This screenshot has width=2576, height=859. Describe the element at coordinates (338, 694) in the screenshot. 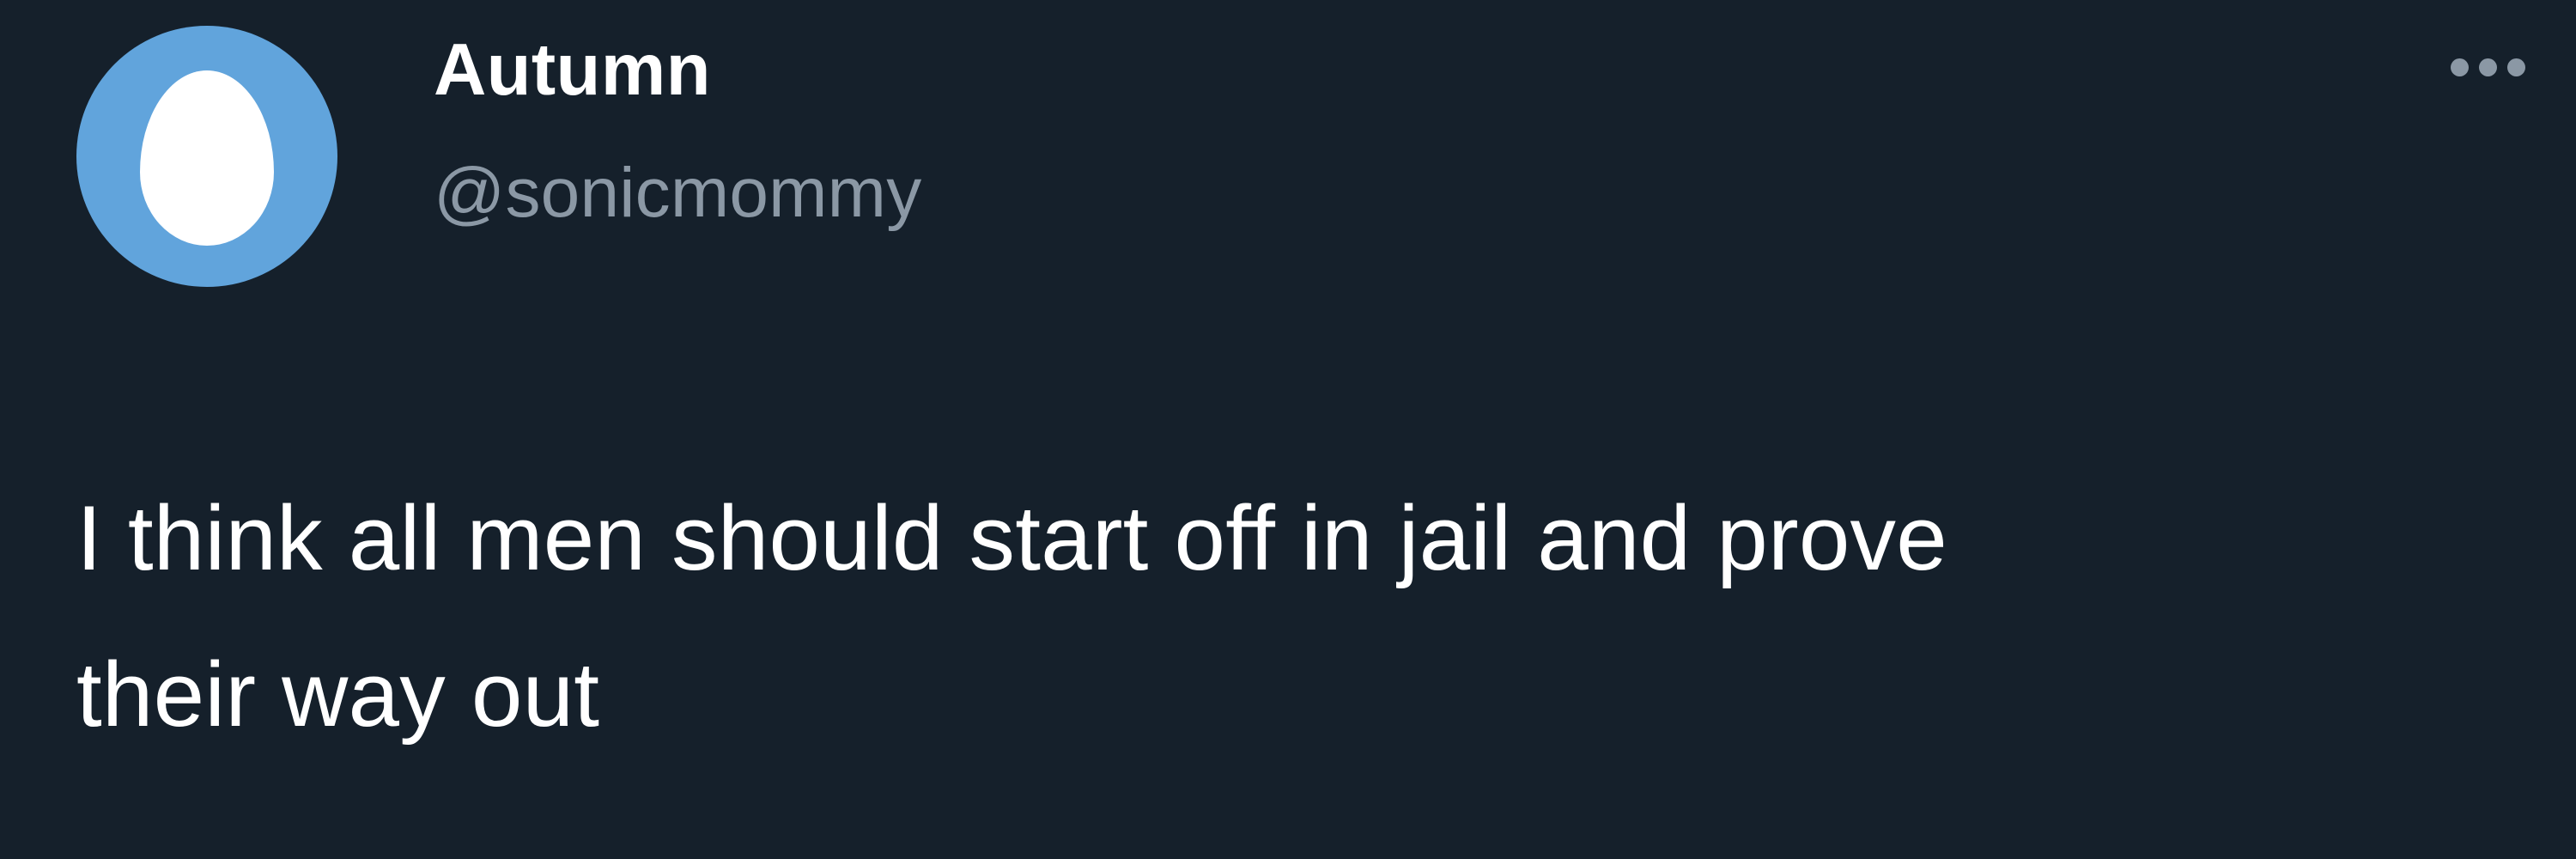

I see `tweet-text-line: their way out` at that location.